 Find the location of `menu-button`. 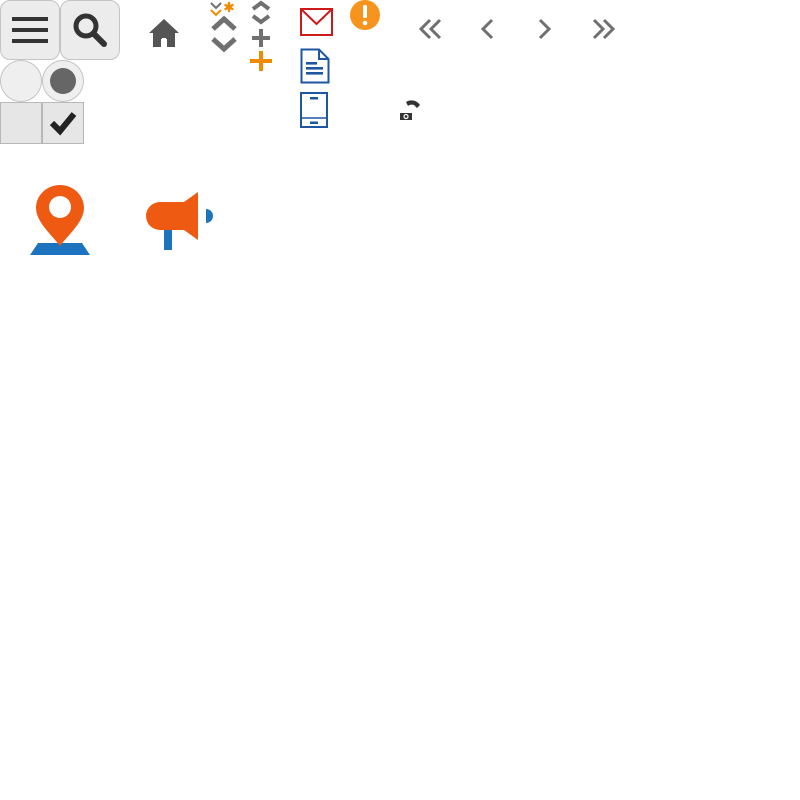

menu-button is located at coordinates (30, 30).